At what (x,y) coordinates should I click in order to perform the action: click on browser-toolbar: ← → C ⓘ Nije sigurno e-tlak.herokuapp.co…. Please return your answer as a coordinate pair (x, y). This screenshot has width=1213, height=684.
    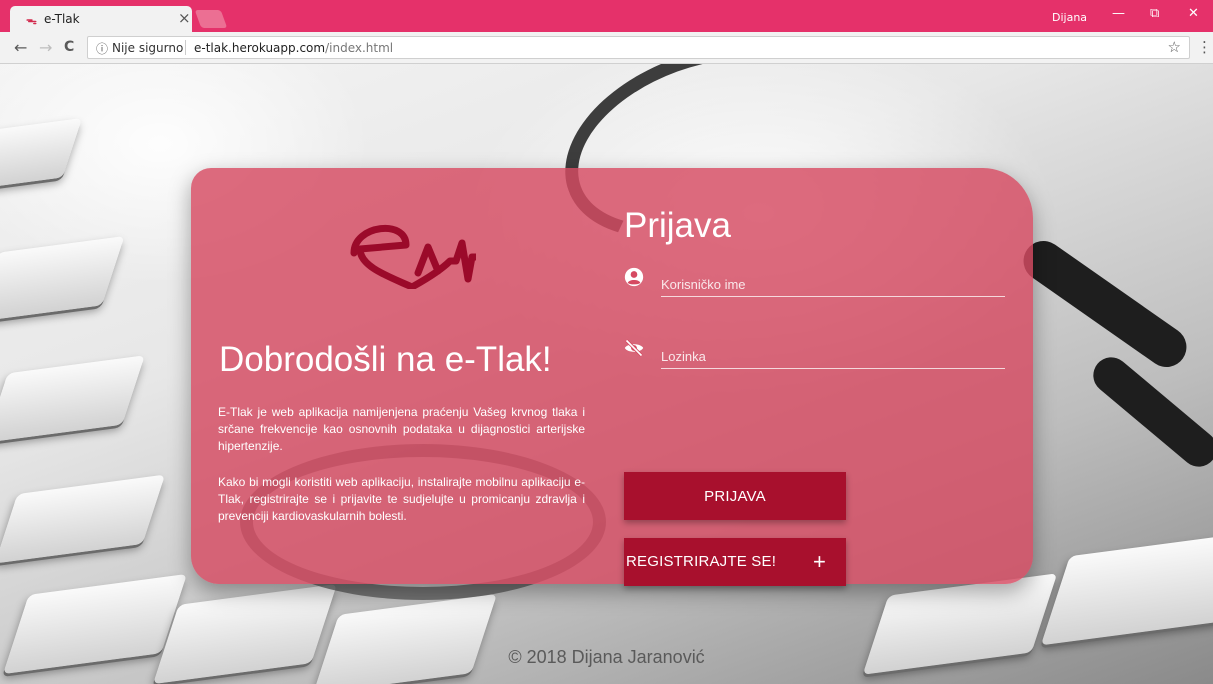
    Looking at the image, I should click on (606, 48).